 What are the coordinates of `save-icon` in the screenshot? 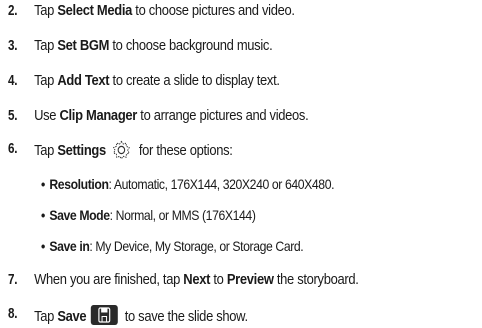 It's located at (104, 315).